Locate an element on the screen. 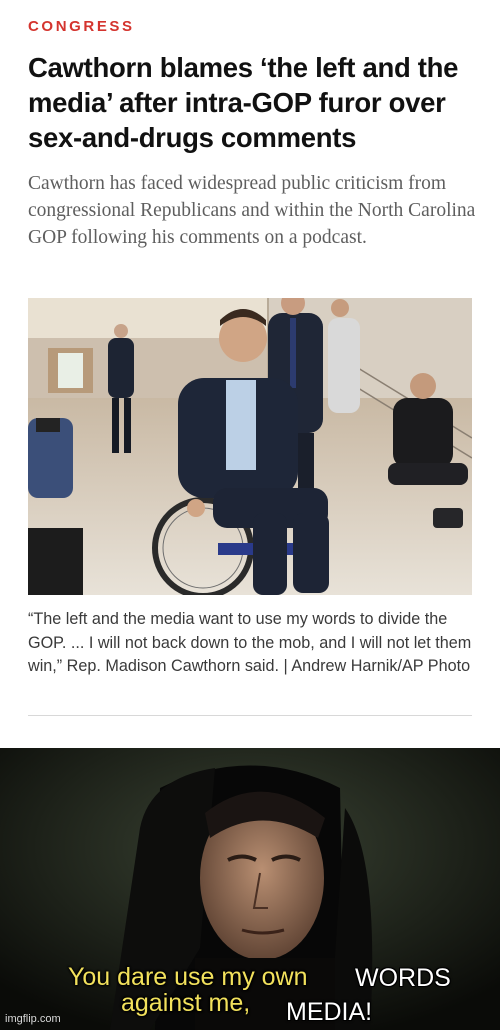  section-label: CONGRESS is located at coordinates (81, 26).